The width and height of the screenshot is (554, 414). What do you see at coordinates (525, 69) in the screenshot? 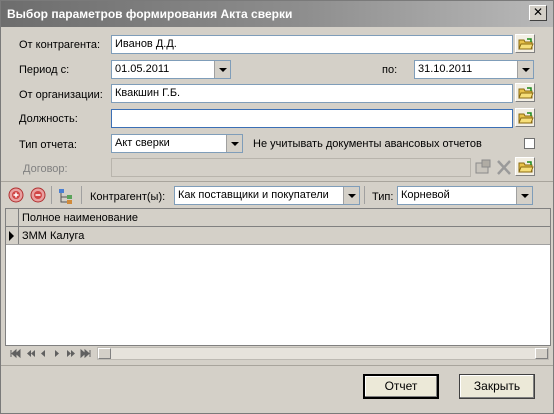
I see `period-to-dropdown-icon` at bounding box center [525, 69].